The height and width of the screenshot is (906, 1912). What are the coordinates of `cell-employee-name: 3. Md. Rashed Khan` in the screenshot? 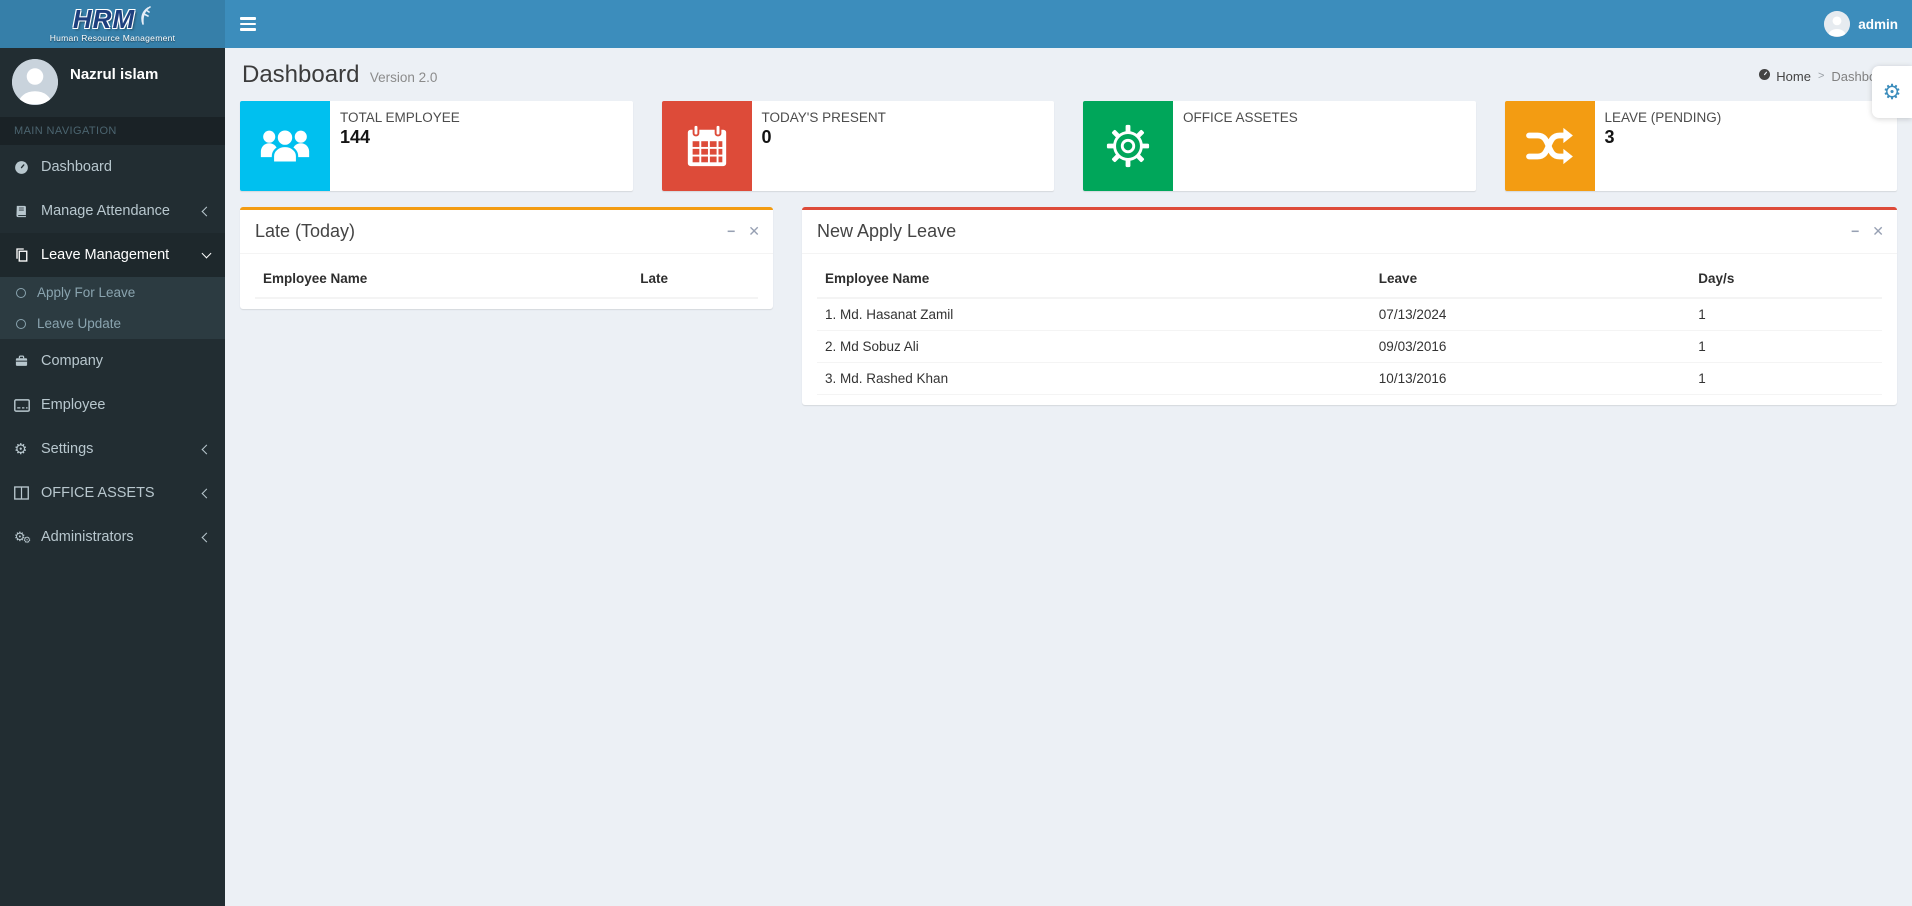 It's located at (1094, 378).